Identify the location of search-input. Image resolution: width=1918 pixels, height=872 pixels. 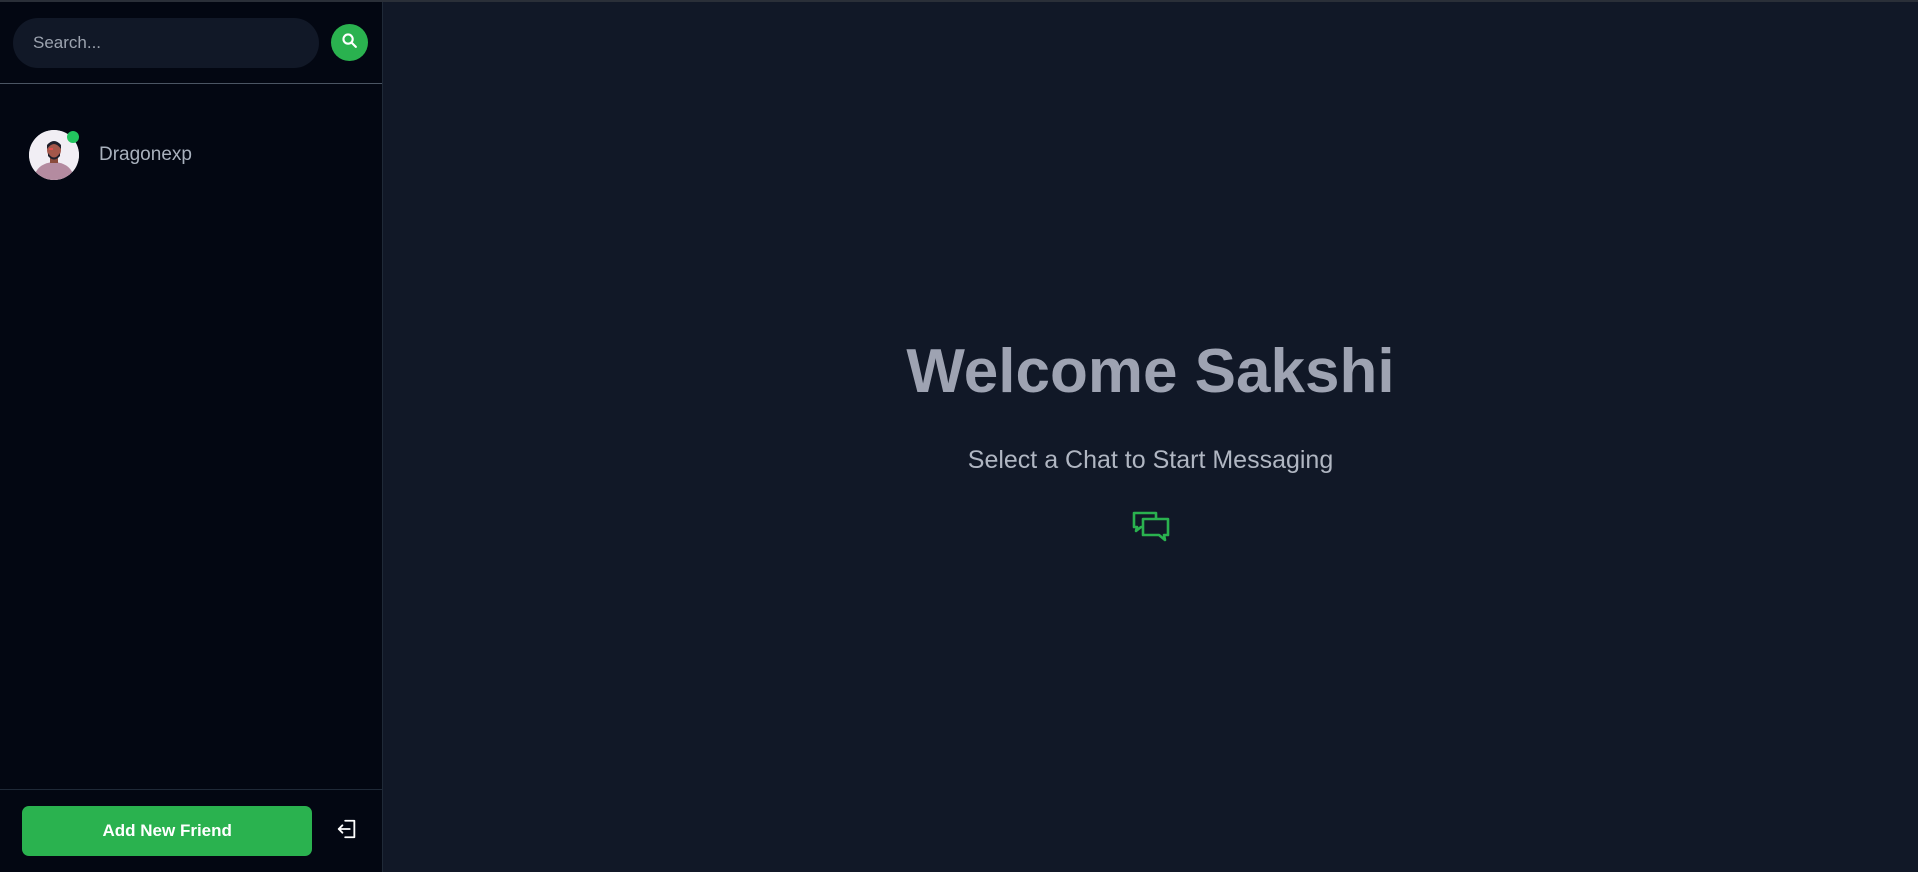
(166, 42).